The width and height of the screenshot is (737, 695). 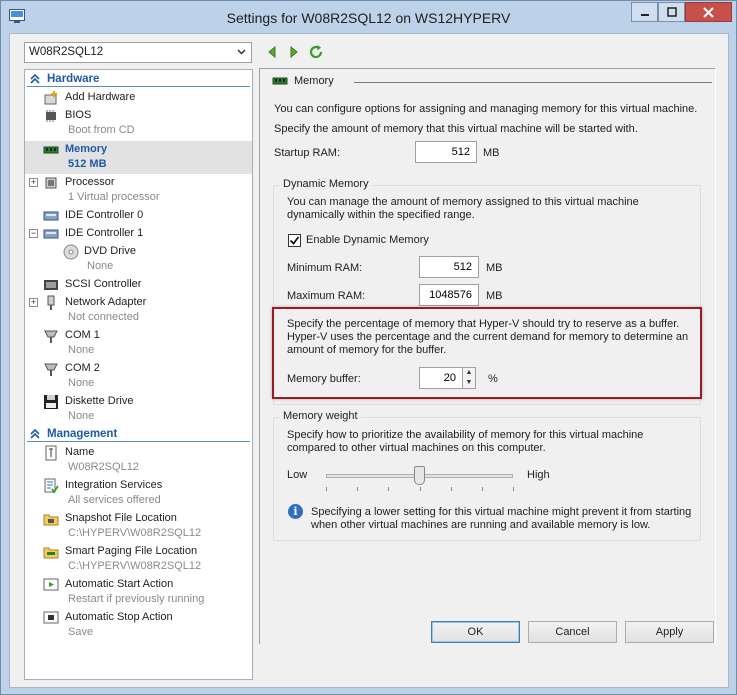 I want to click on title-bar: Settings for W08R2SQL12 on WS12HYPERV, so click(x=368, y=17).